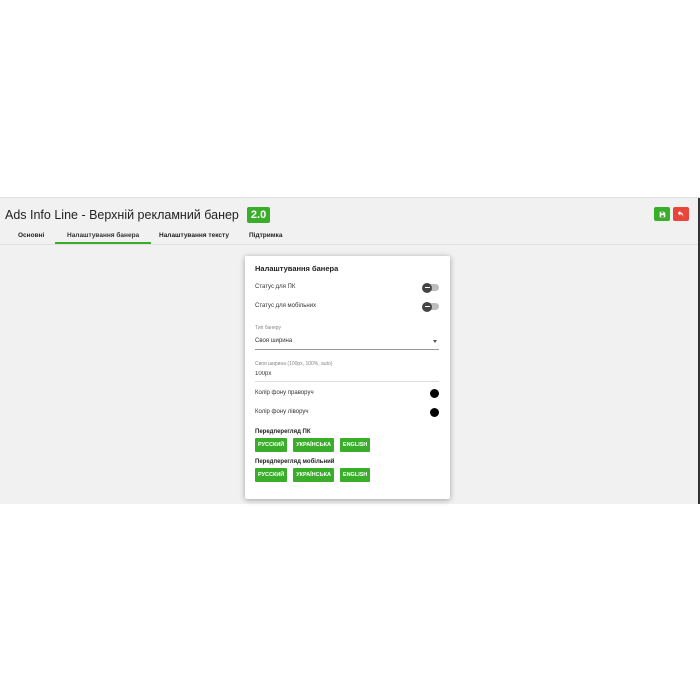  I want to click on preview-pc-label: Передперегляд ПК, so click(283, 432).